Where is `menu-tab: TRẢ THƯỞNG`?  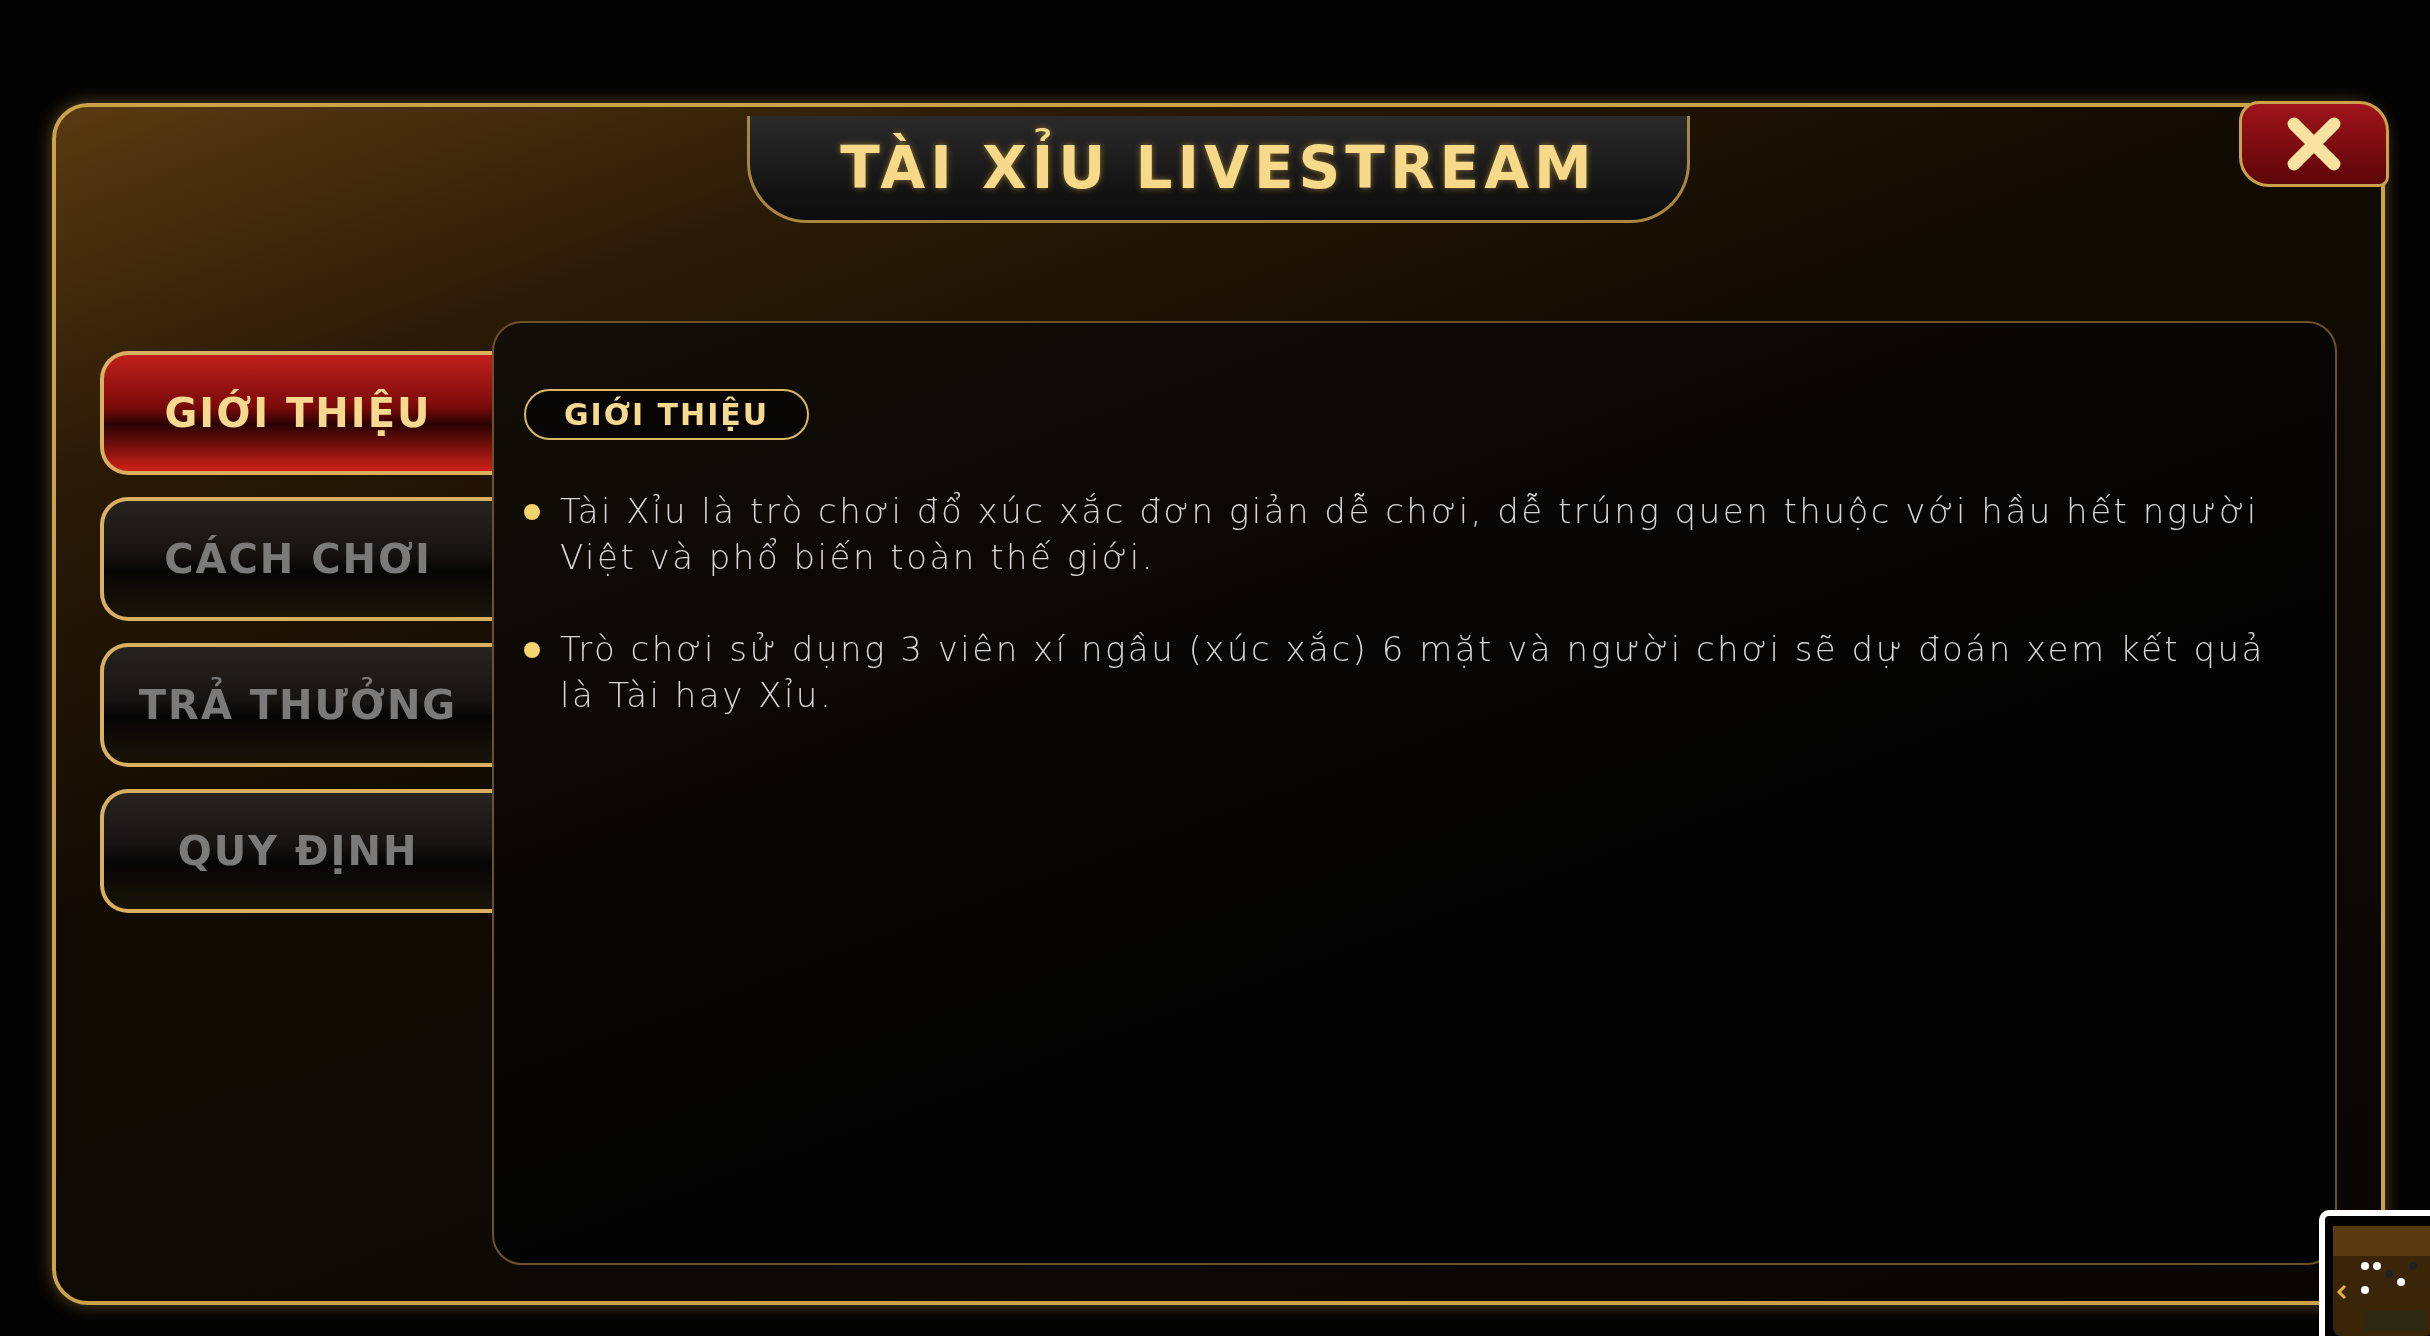
menu-tab: TRẢ THƯỞNG is located at coordinates (296, 705).